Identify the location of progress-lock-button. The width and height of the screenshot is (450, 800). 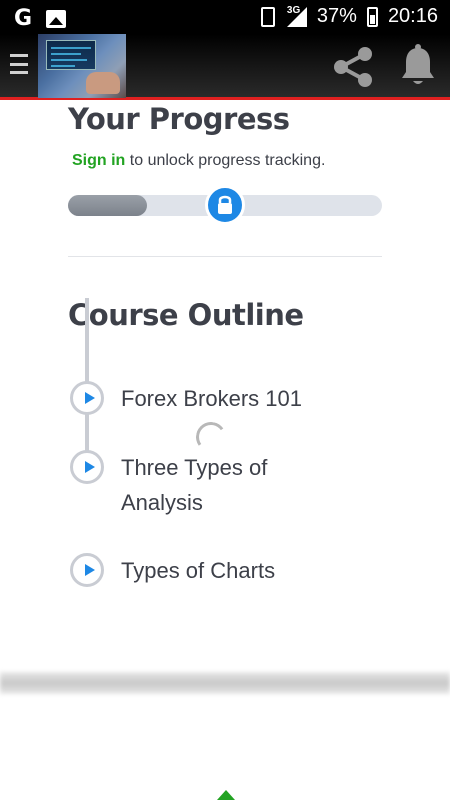
(225, 205).